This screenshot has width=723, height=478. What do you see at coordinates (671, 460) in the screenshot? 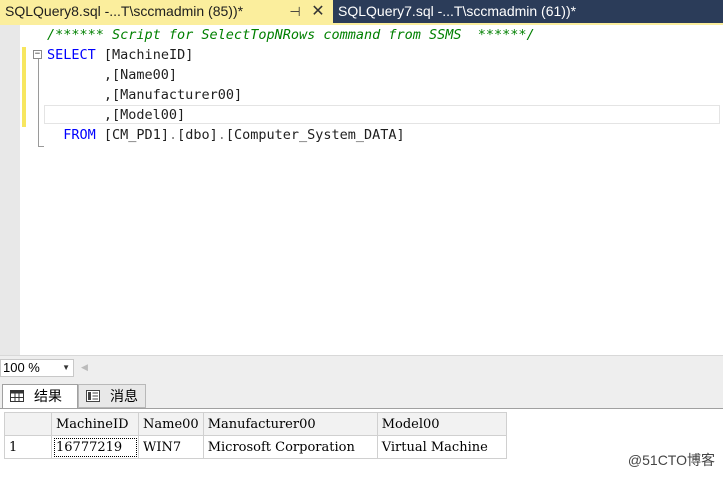
I see `watermark: @51CTO博客` at bounding box center [671, 460].